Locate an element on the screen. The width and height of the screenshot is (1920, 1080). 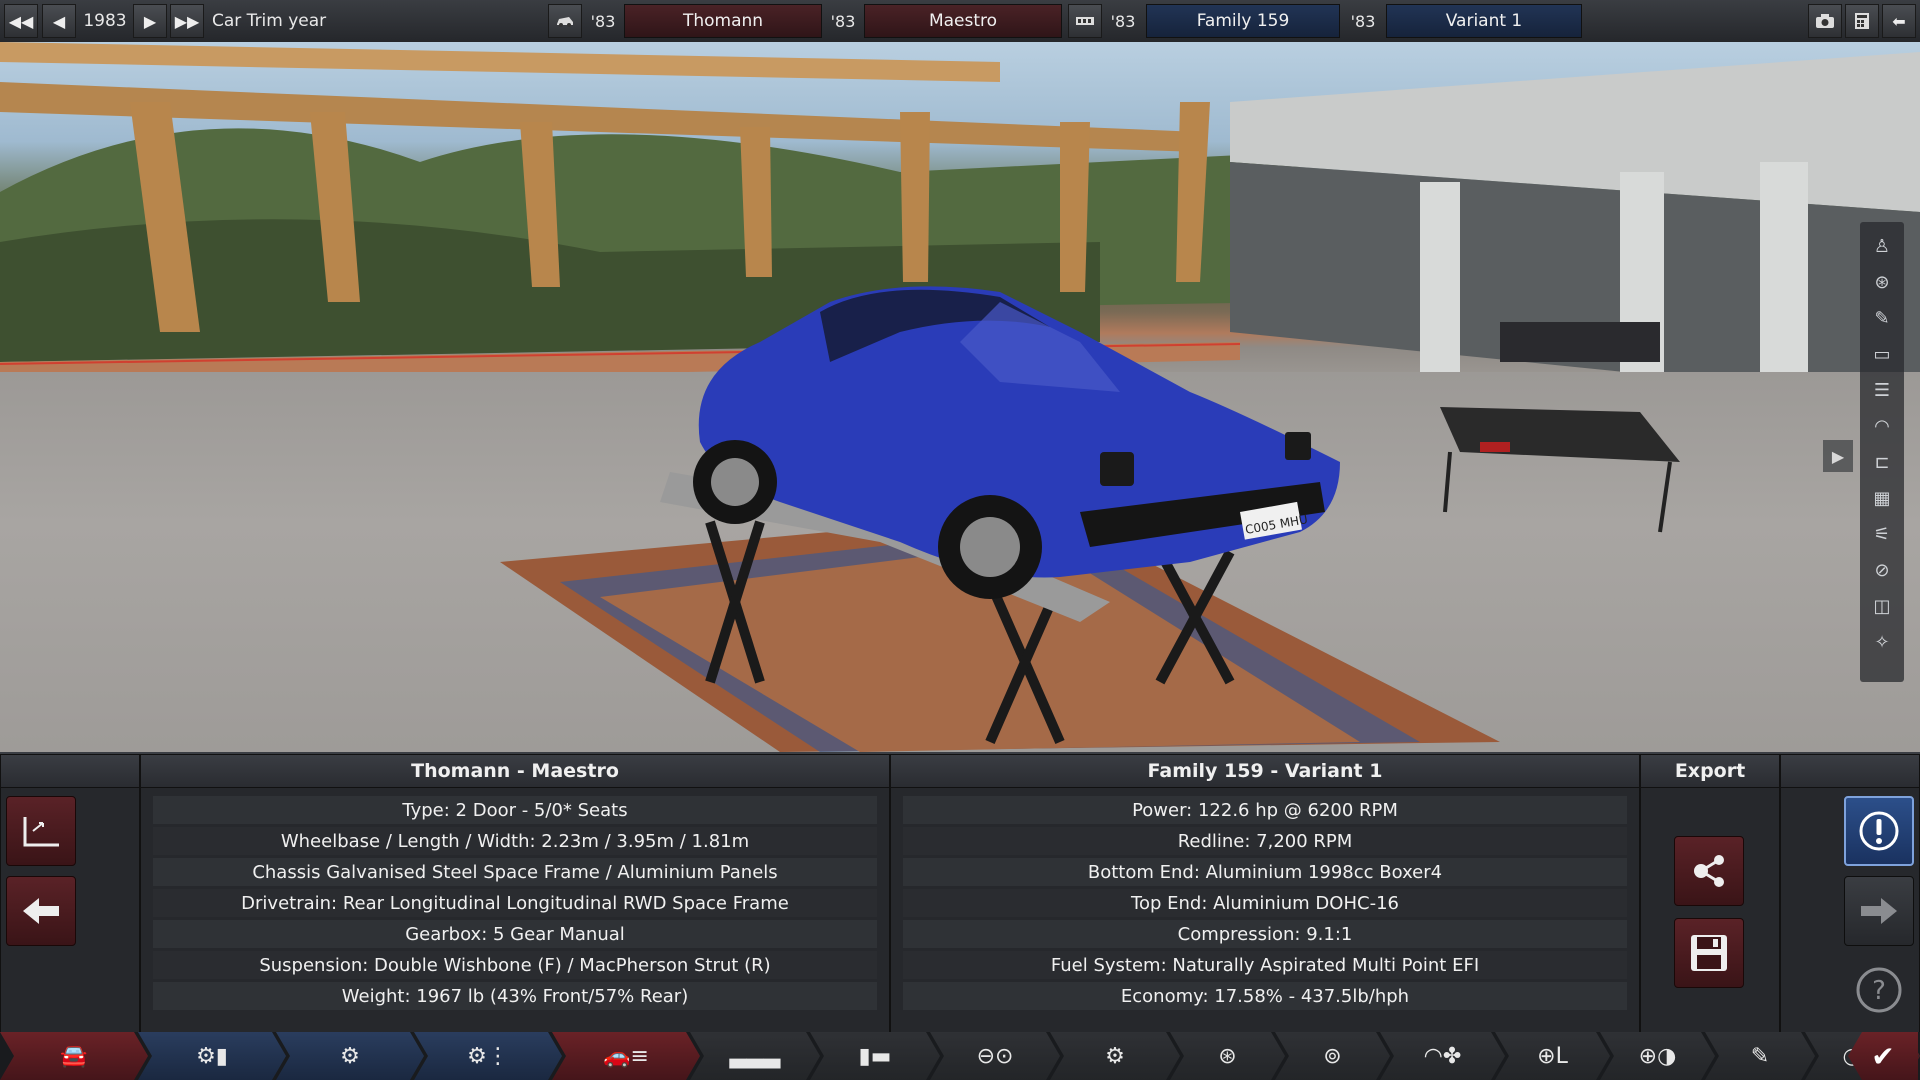
car-body-icon: ▃▃▃ is located at coordinates (755, 1056).